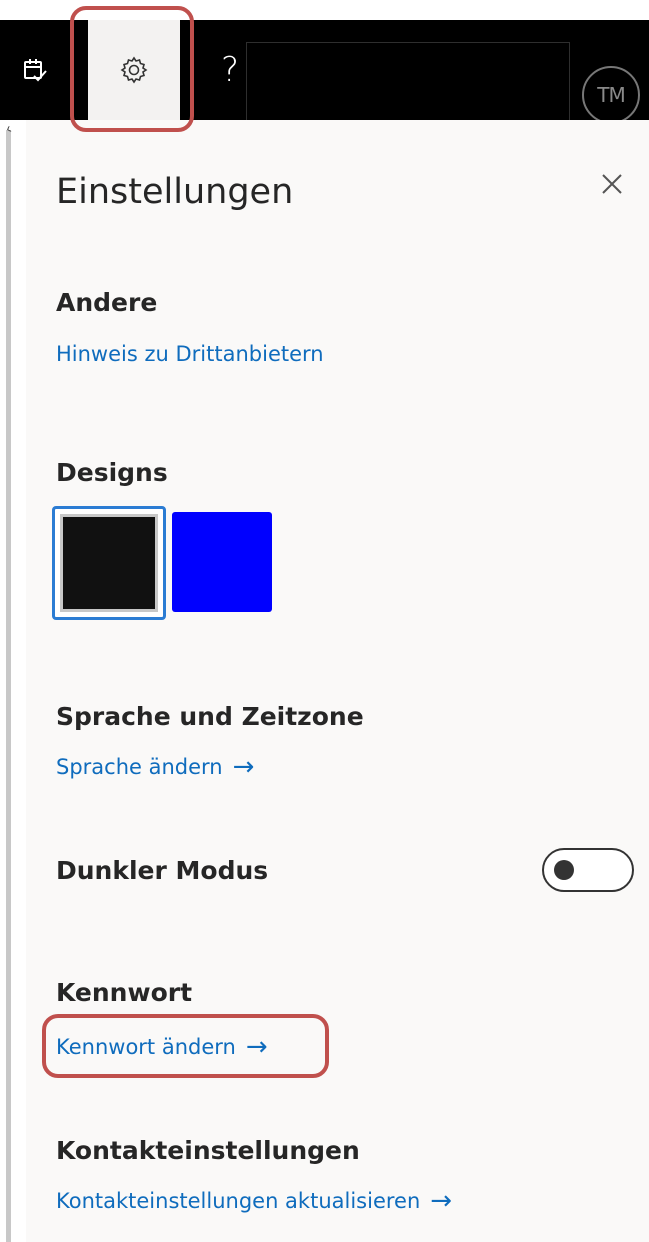 This screenshot has width=649, height=1242. What do you see at coordinates (208, 1150) in the screenshot?
I see `contacts-heading: Kontakteinstellungen` at bounding box center [208, 1150].